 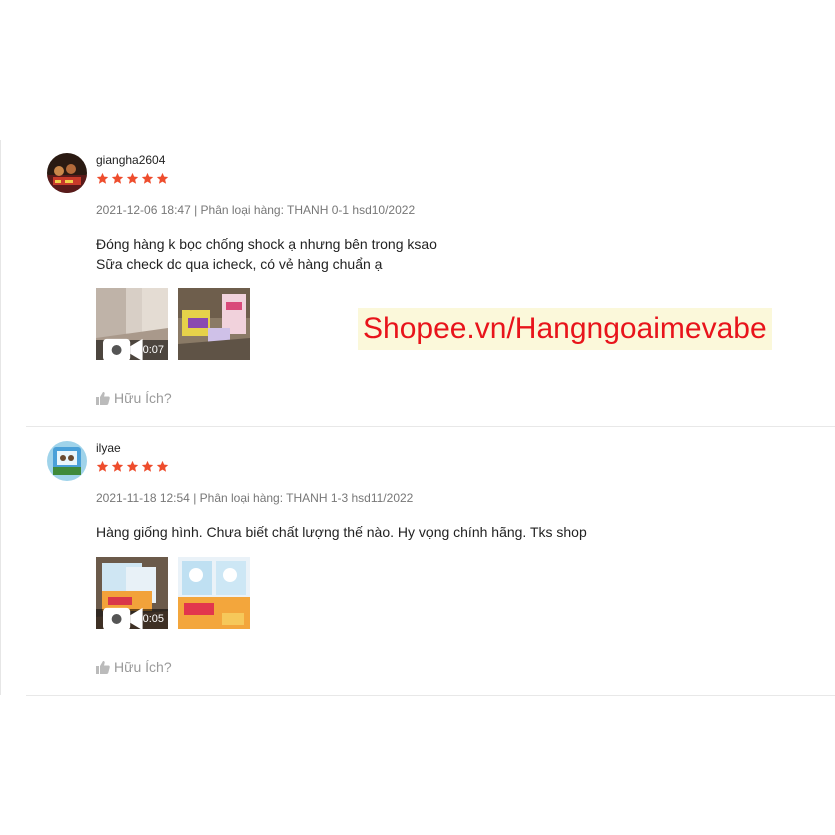 I want to click on left-divider, so click(x=0, y=417).